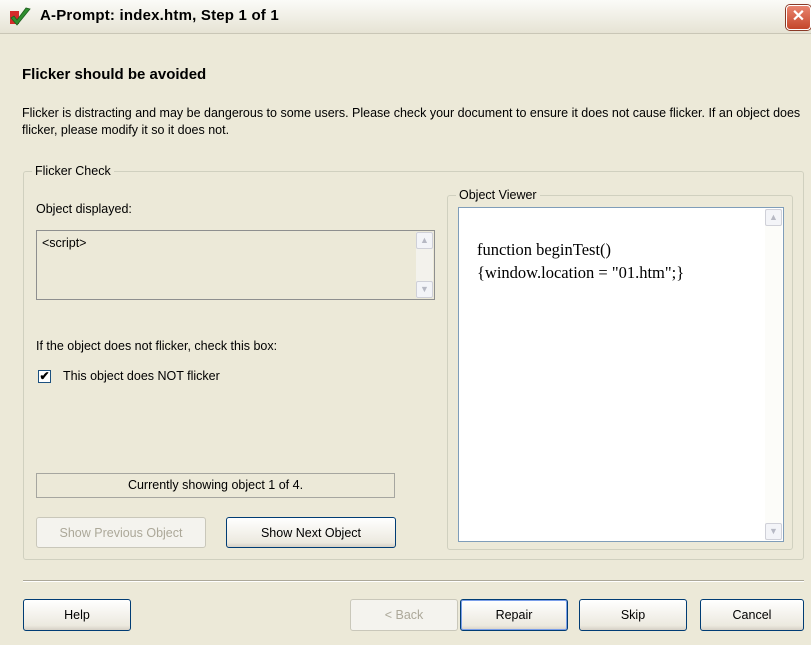 The width and height of the screenshot is (811, 645). Describe the element at coordinates (84, 209) in the screenshot. I see `object-displayed-label: Object displayed:` at that location.